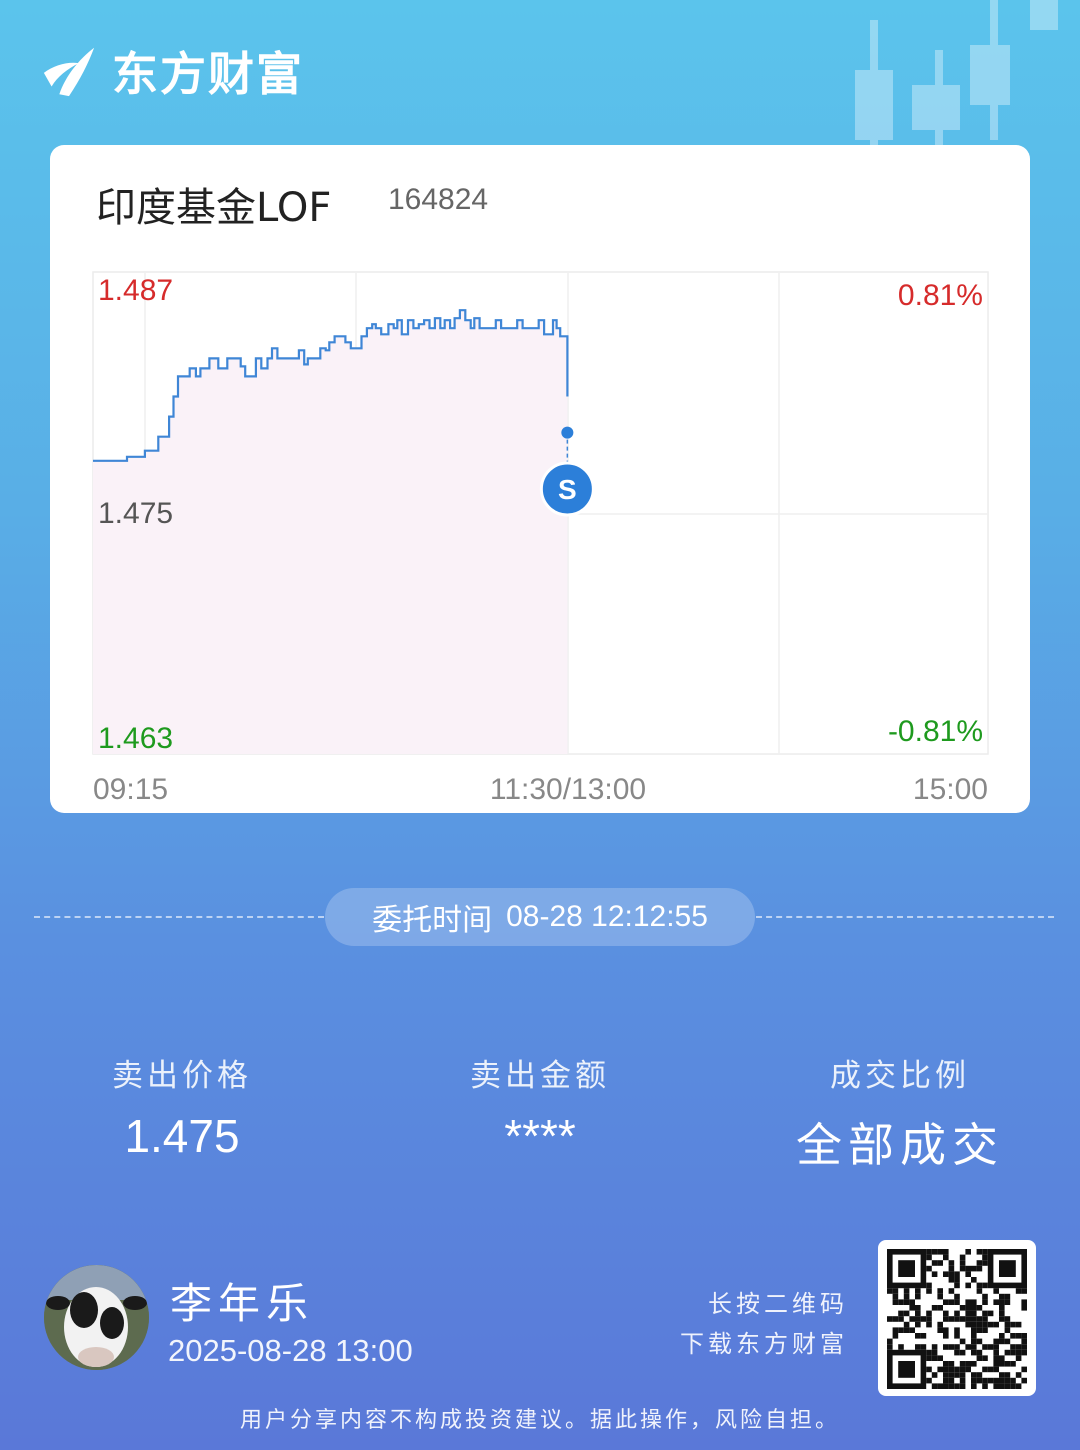  I want to click on app-header: 东方财富, so click(172, 71).